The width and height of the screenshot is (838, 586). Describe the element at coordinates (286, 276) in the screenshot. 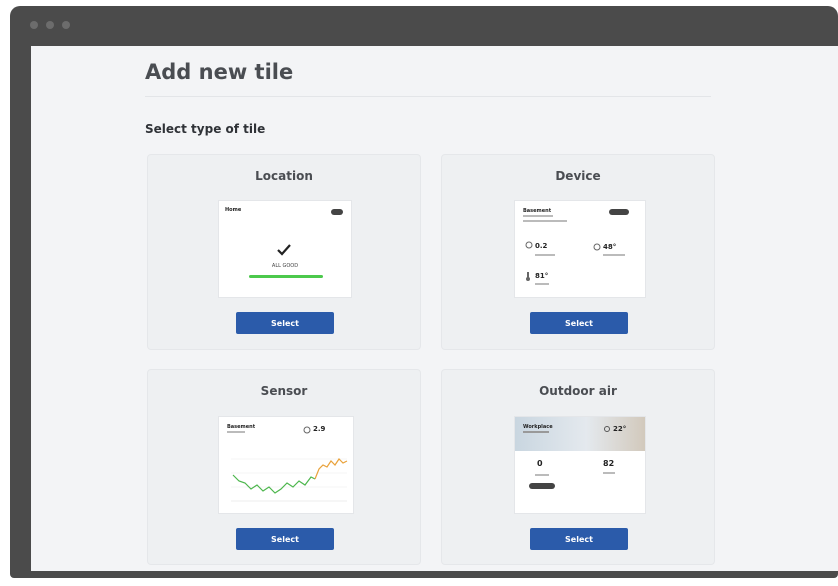

I see `status-bar` at that location.